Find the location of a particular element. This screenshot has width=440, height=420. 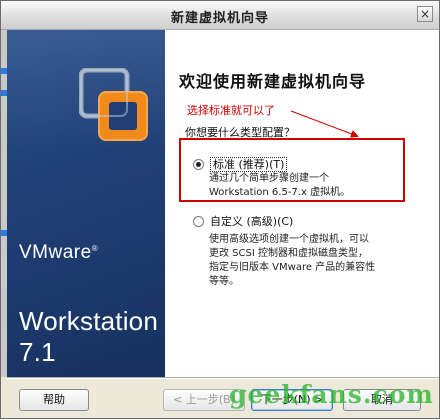

watermark-text: geekfans.com is located at coordinates (331, 394).